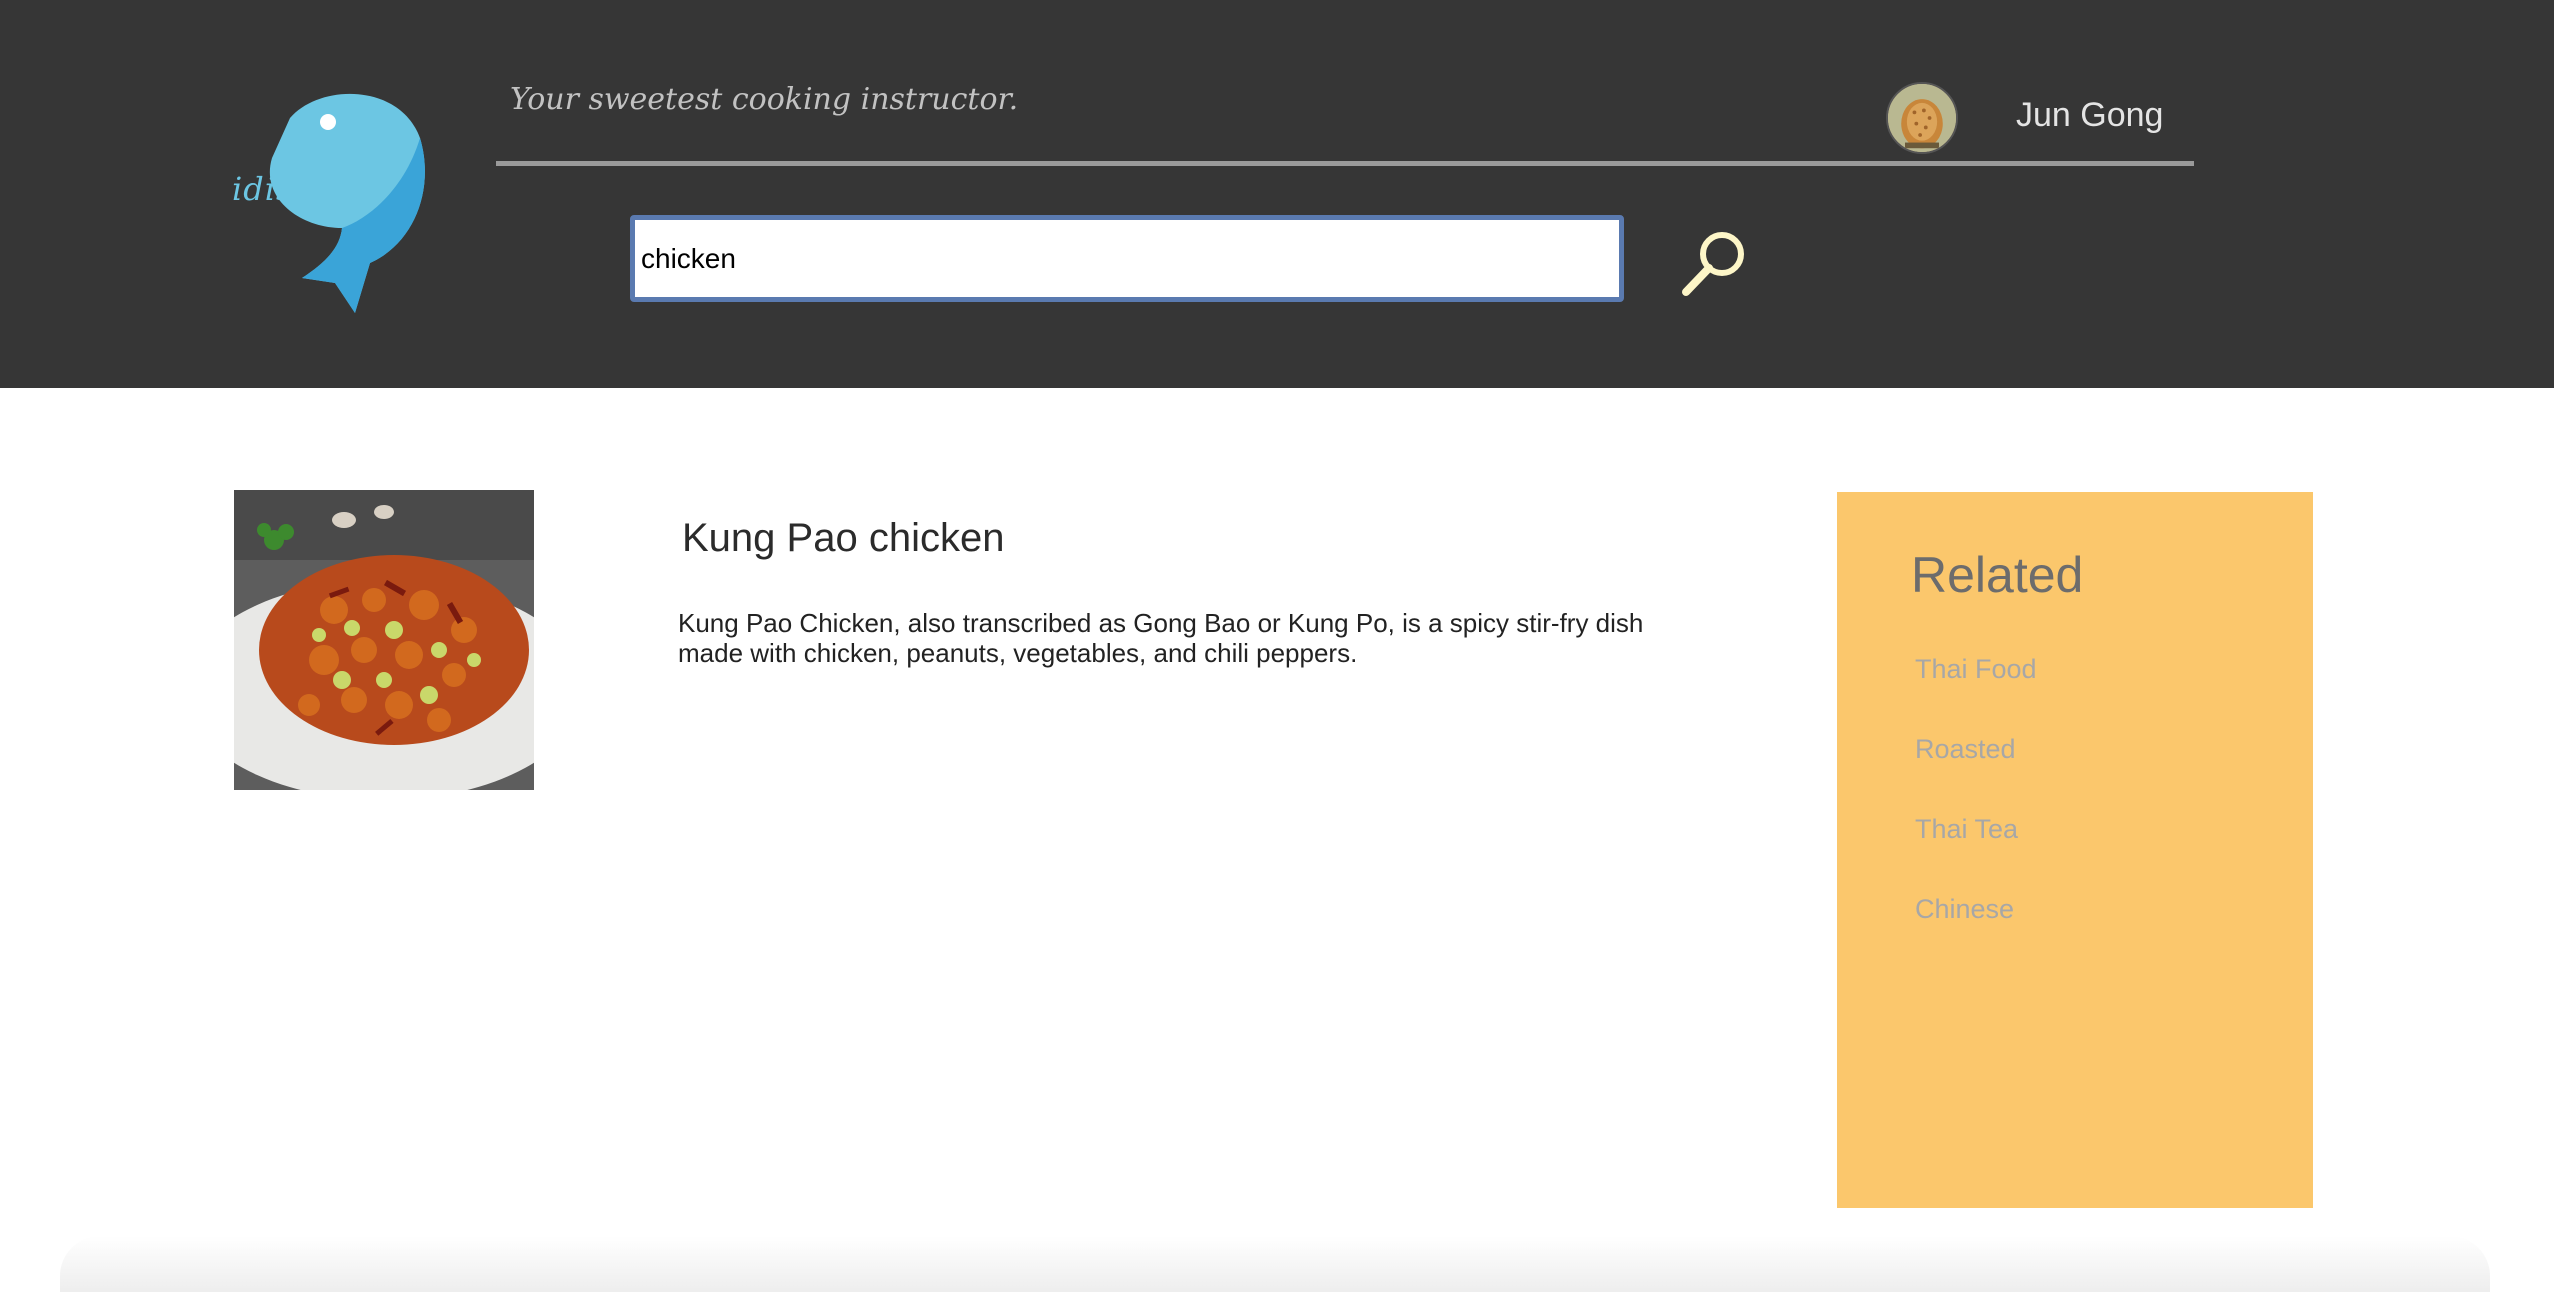  I want to click on footer-shadow, so click(1275, 1264).